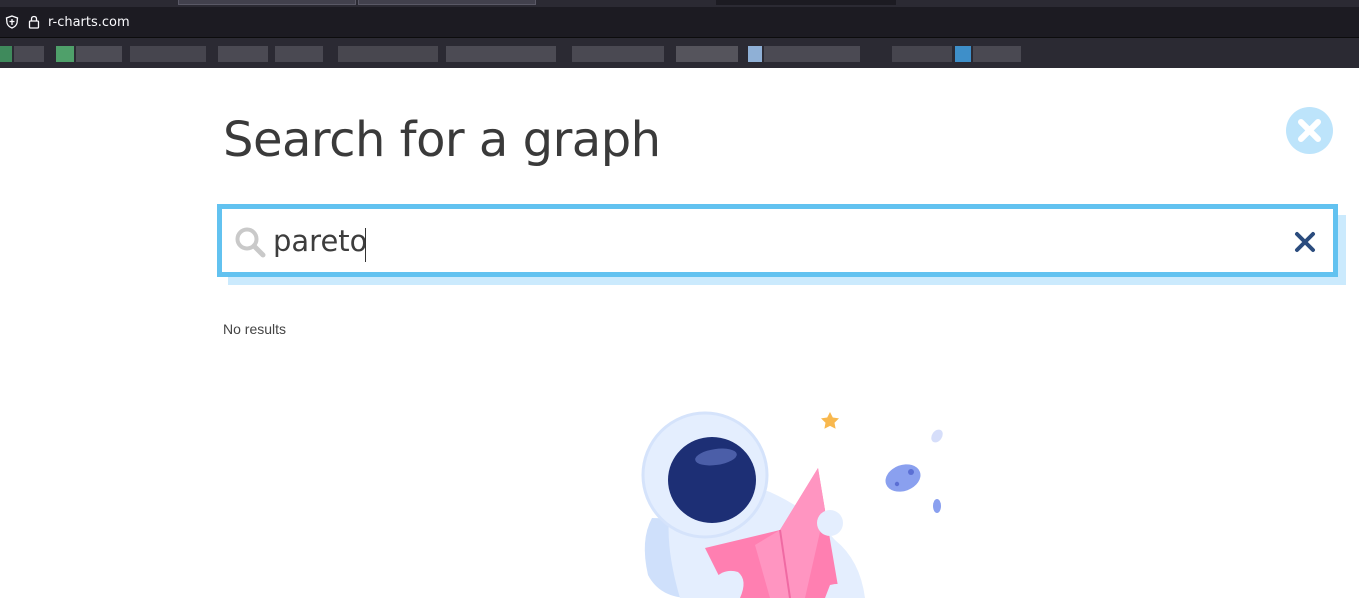  I want to click on magnifier-icon, so click(250, 242).